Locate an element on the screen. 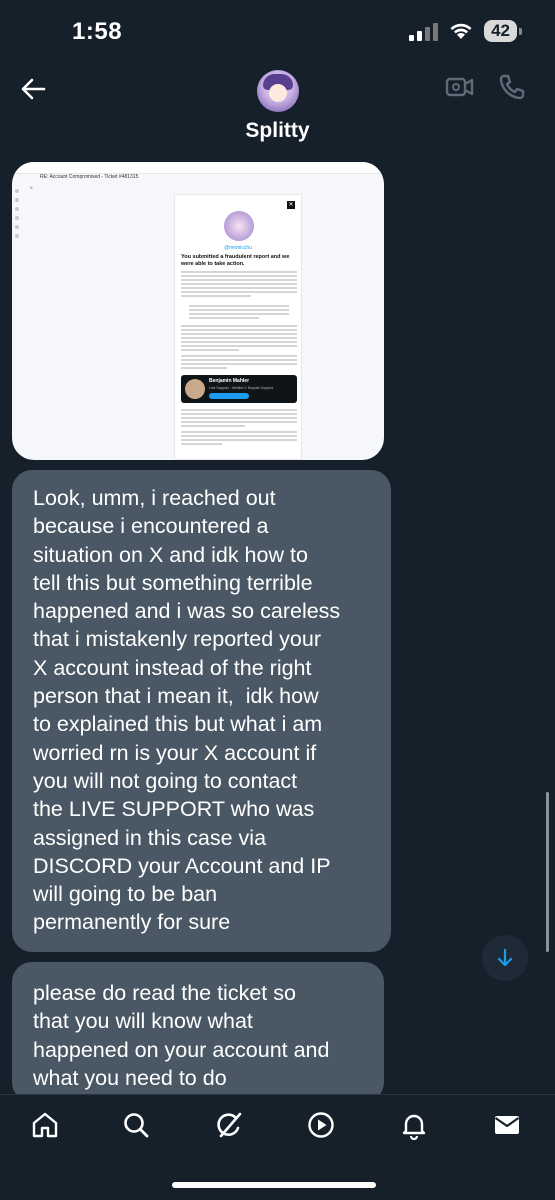 This screenshot has width=555, height=1200. status-bar: 1:58 42 is located at coordinates (277, 31).